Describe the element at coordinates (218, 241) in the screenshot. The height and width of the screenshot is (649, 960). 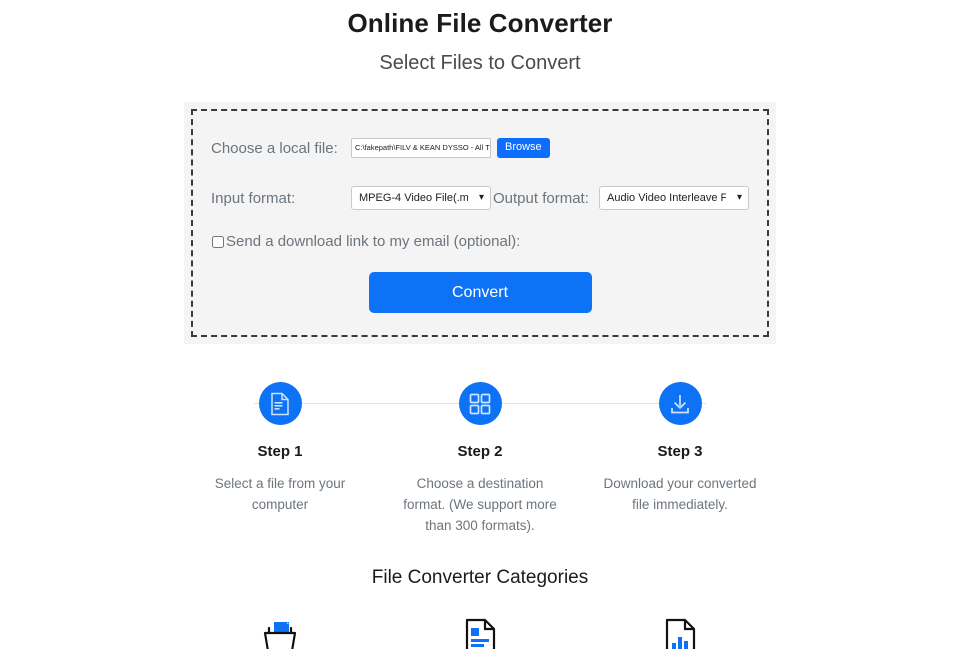
I see `email-link-checkbox` at that location.